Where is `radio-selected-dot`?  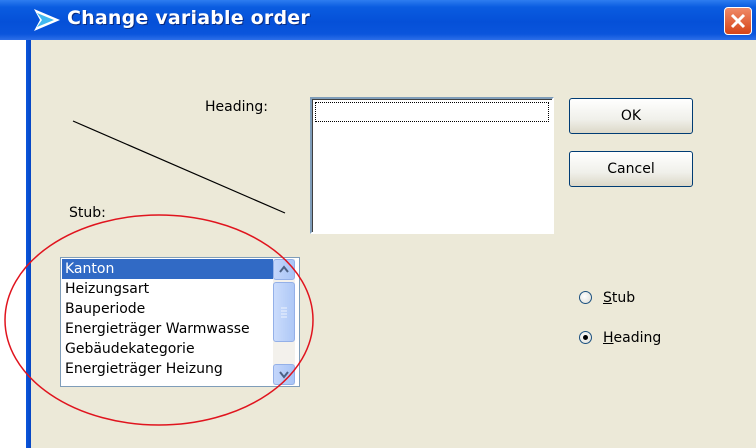 radio-selected-dot is located at coordinates (585, 337).